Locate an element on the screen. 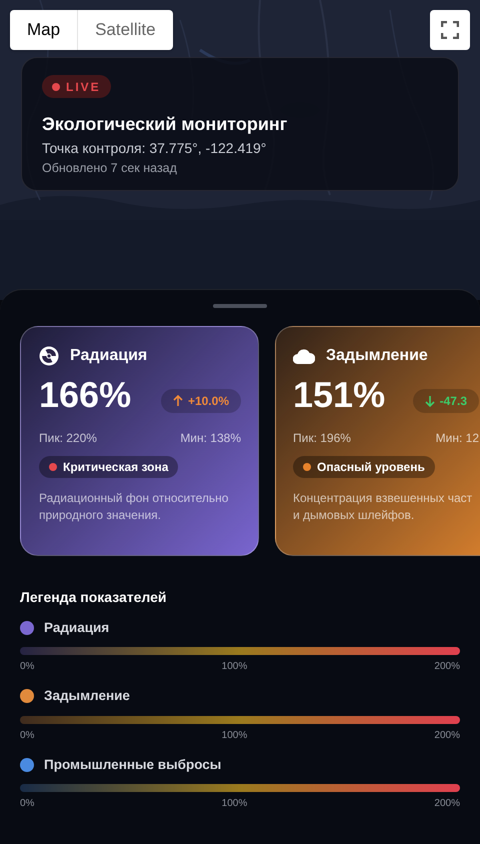 The image size is (480, 844). trend-value: +10.0% is located at coordinates (208, 401).